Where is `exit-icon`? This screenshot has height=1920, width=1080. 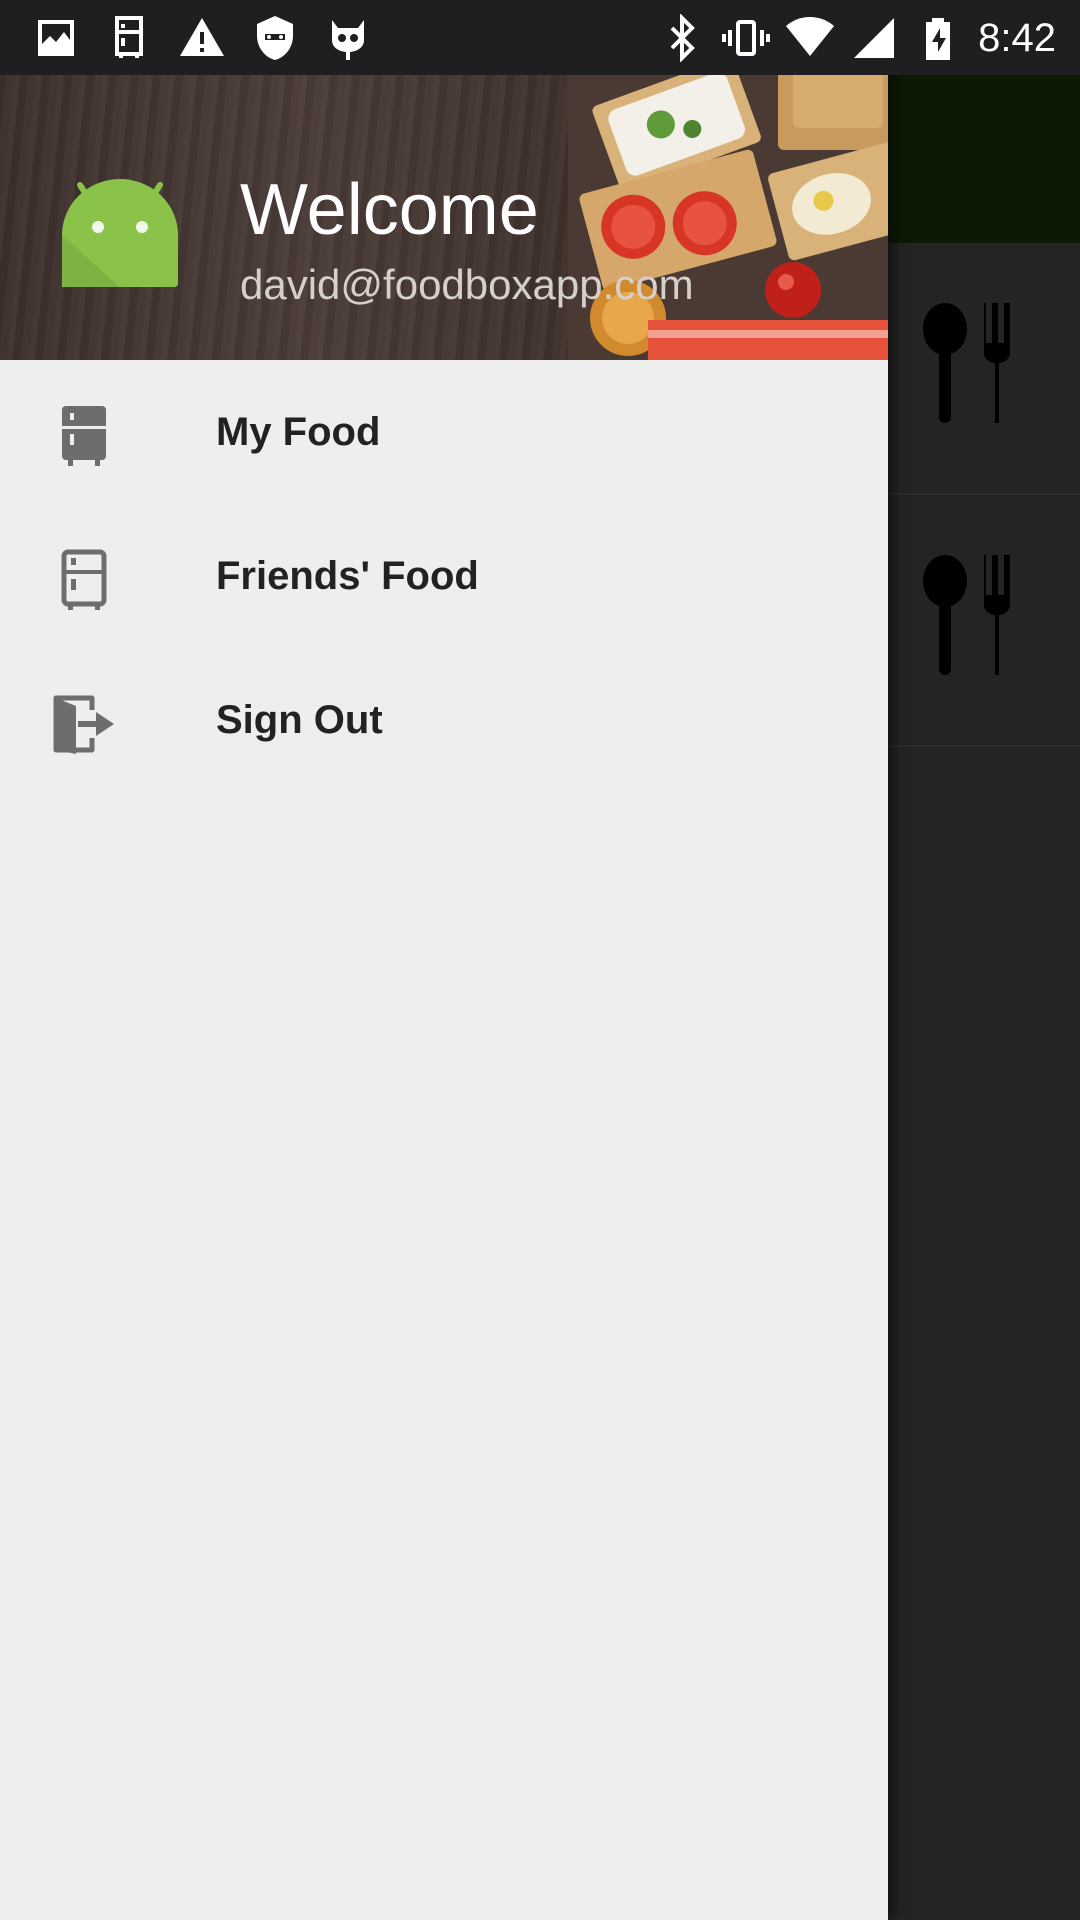
exit-icon is located at coordinates (83, 724).